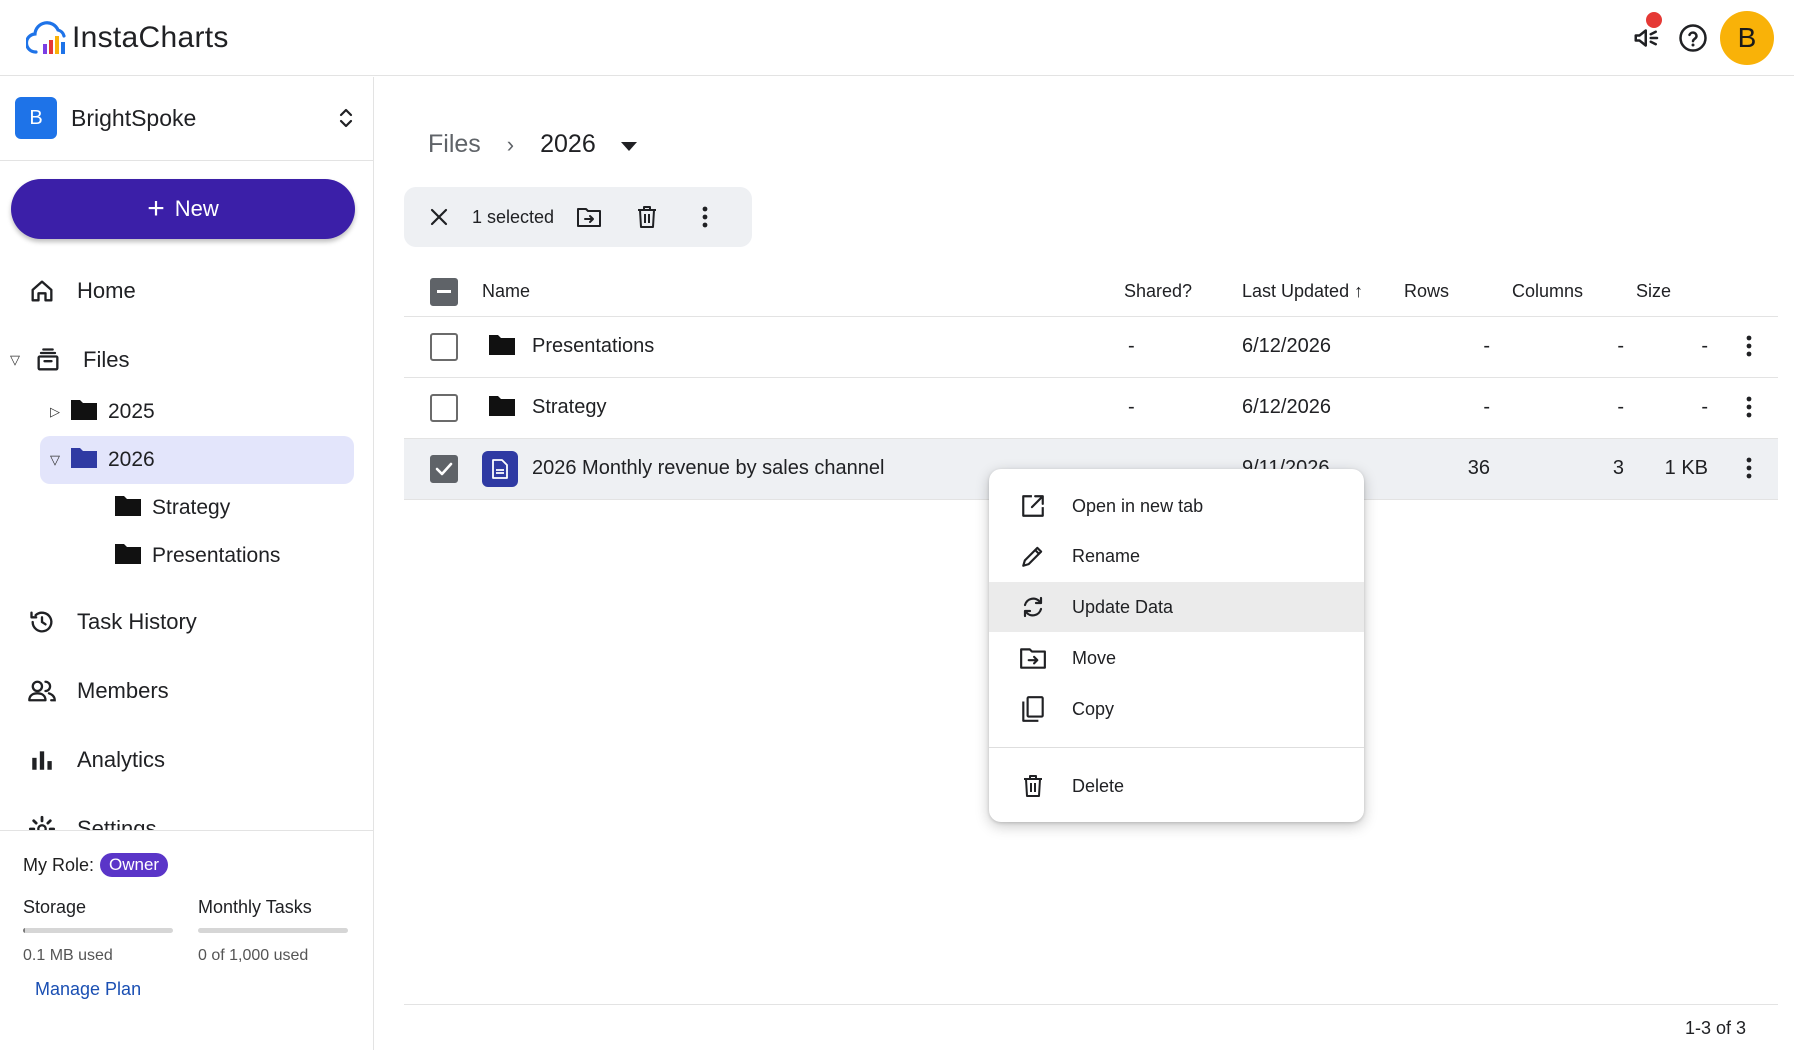  Describe the element at coordinates (1715, 1028) in the screenshot. I see `pagination-info: 1-3 of 3` at that location.